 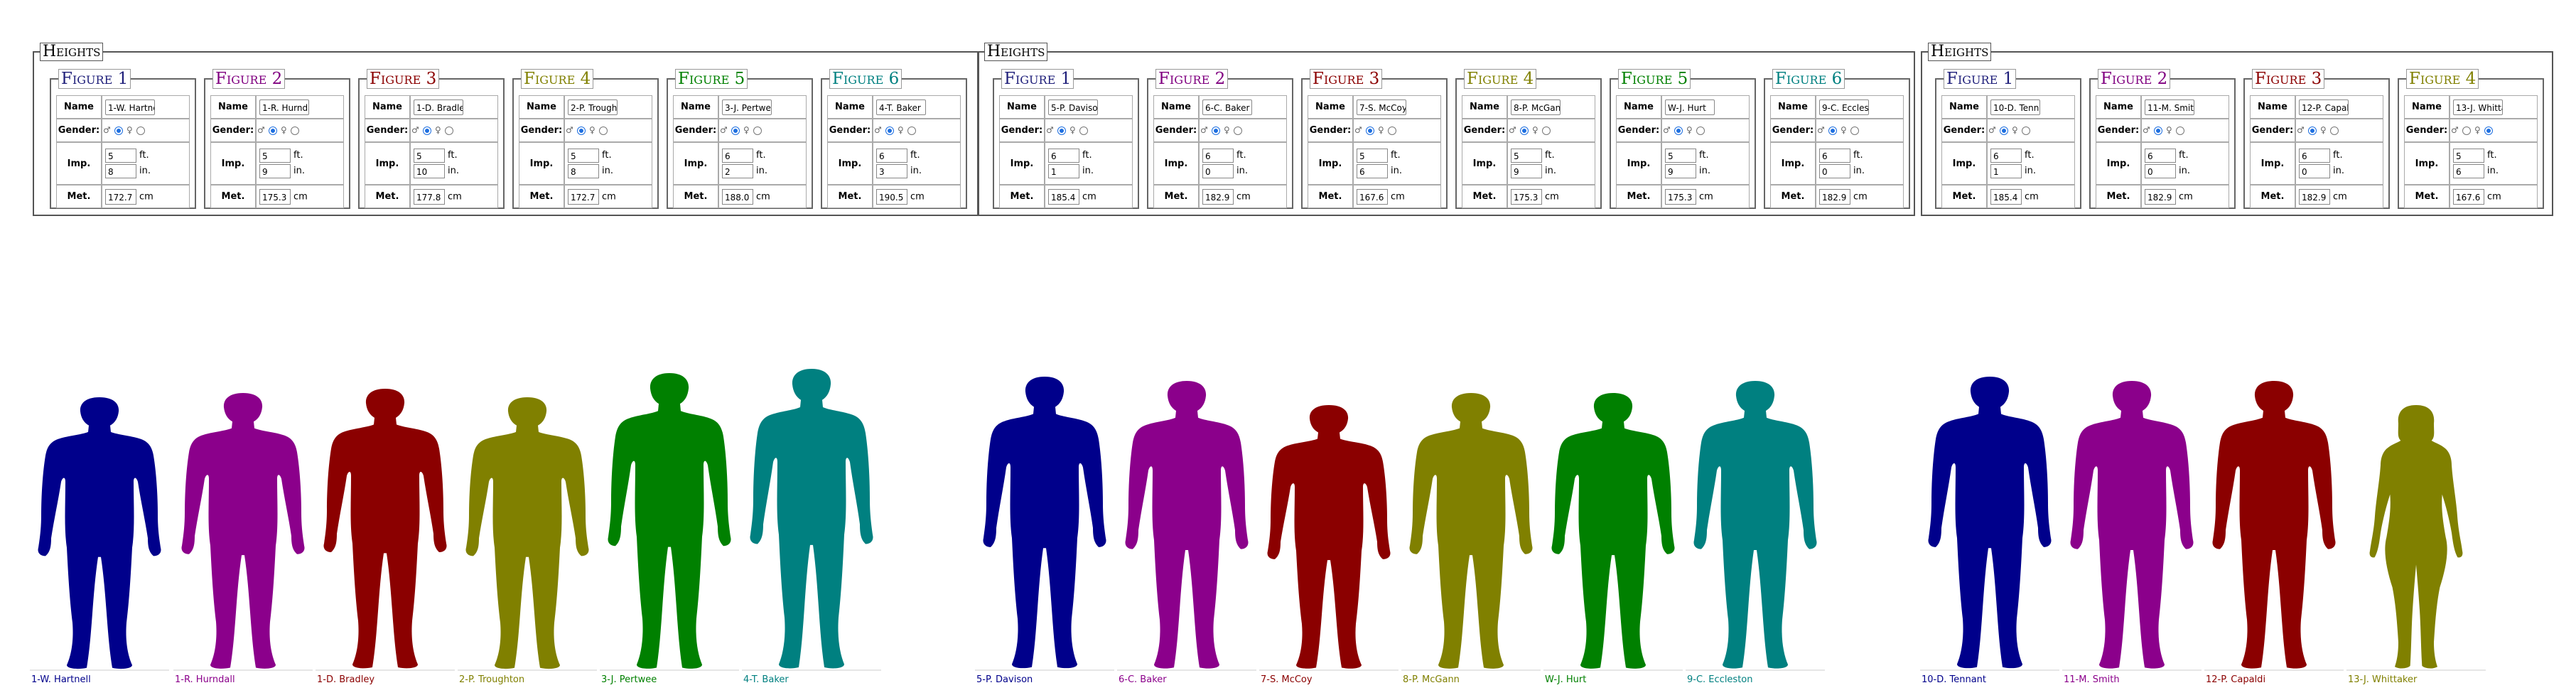 What do you see at coordinates (891, 196) in the screenshot?
I see `centimeters-input: 190.5` at bounding box center [891, 196].